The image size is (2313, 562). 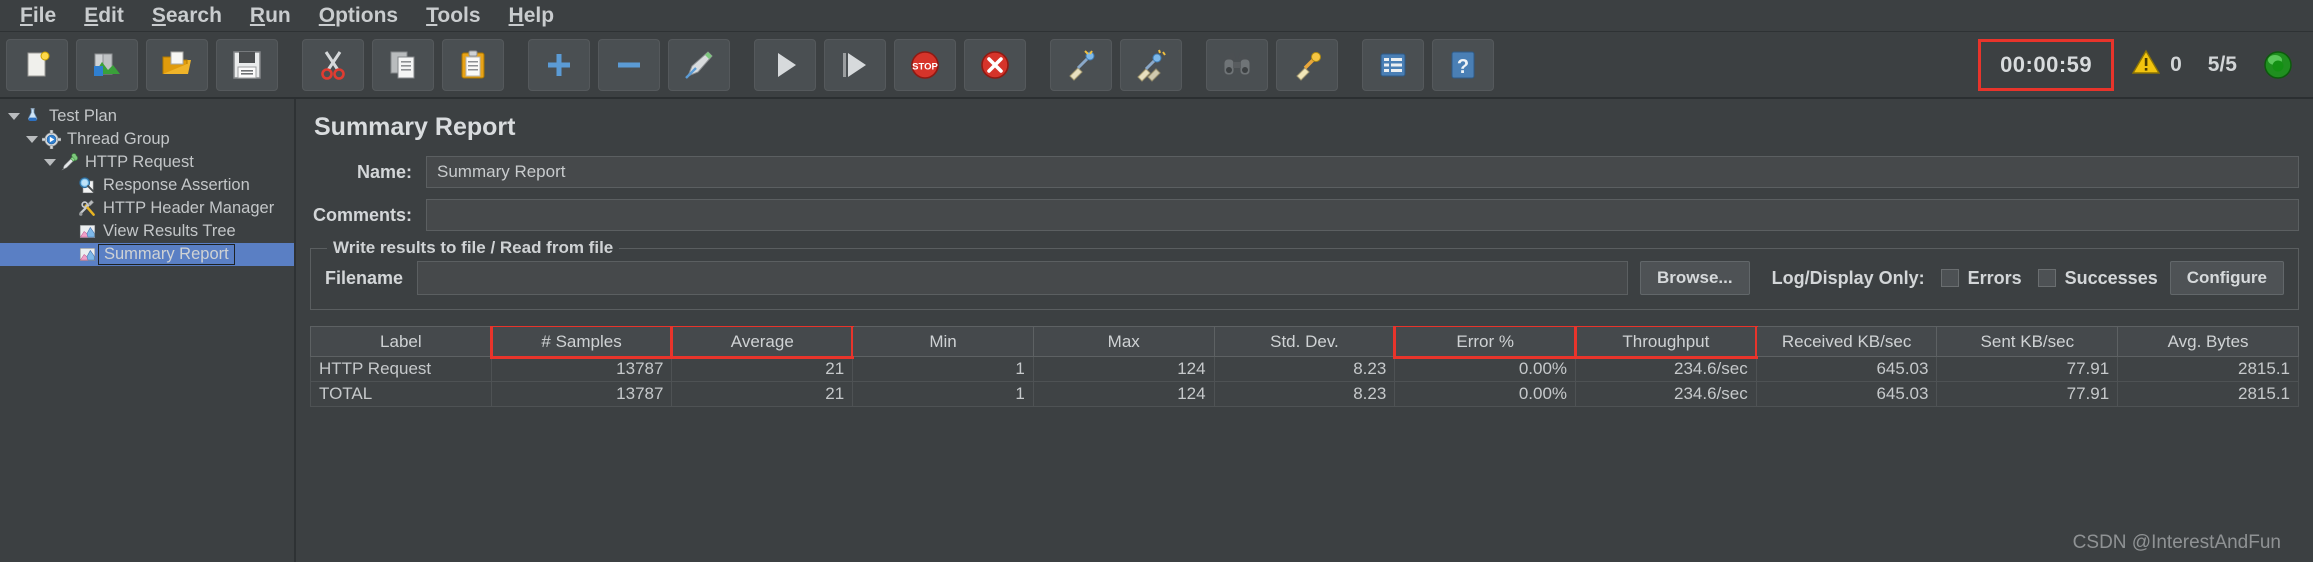 What do you see at coordinates (762, 343) in the screenshot?
I see `table-header-average: Average` at bounding box center [762, 343].